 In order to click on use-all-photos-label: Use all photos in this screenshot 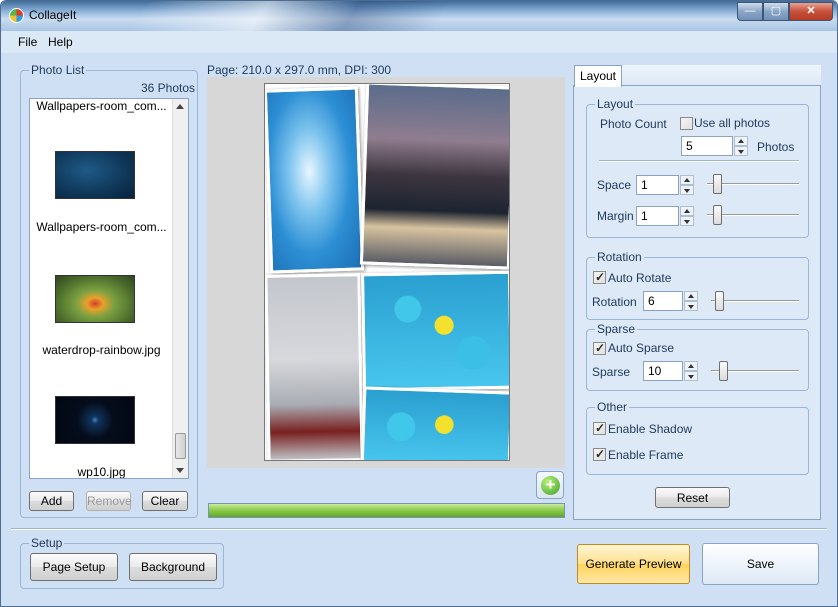, I will do `click(732, 123)`.